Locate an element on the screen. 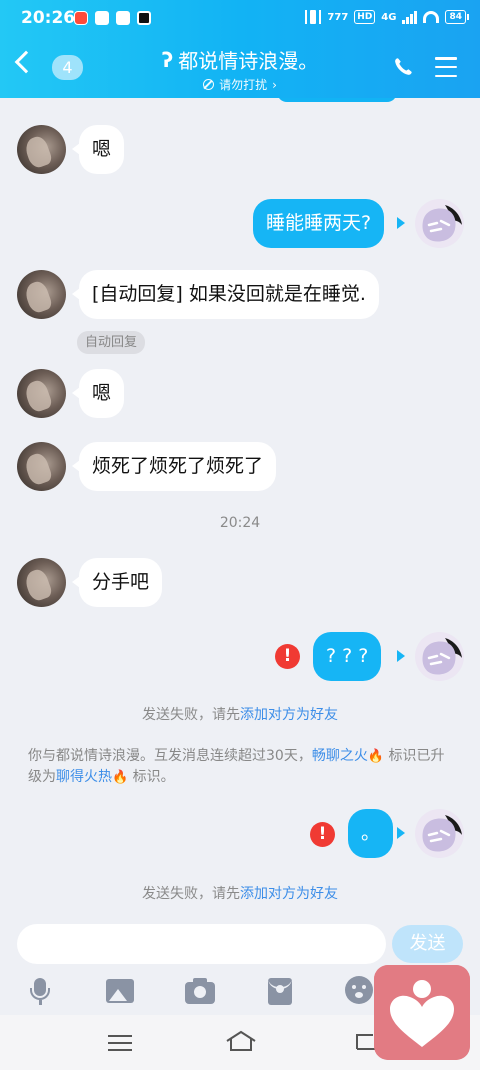 The height and width of the screenshot is (1070, 480). emoji-icon is located at coordinates (360, 991).